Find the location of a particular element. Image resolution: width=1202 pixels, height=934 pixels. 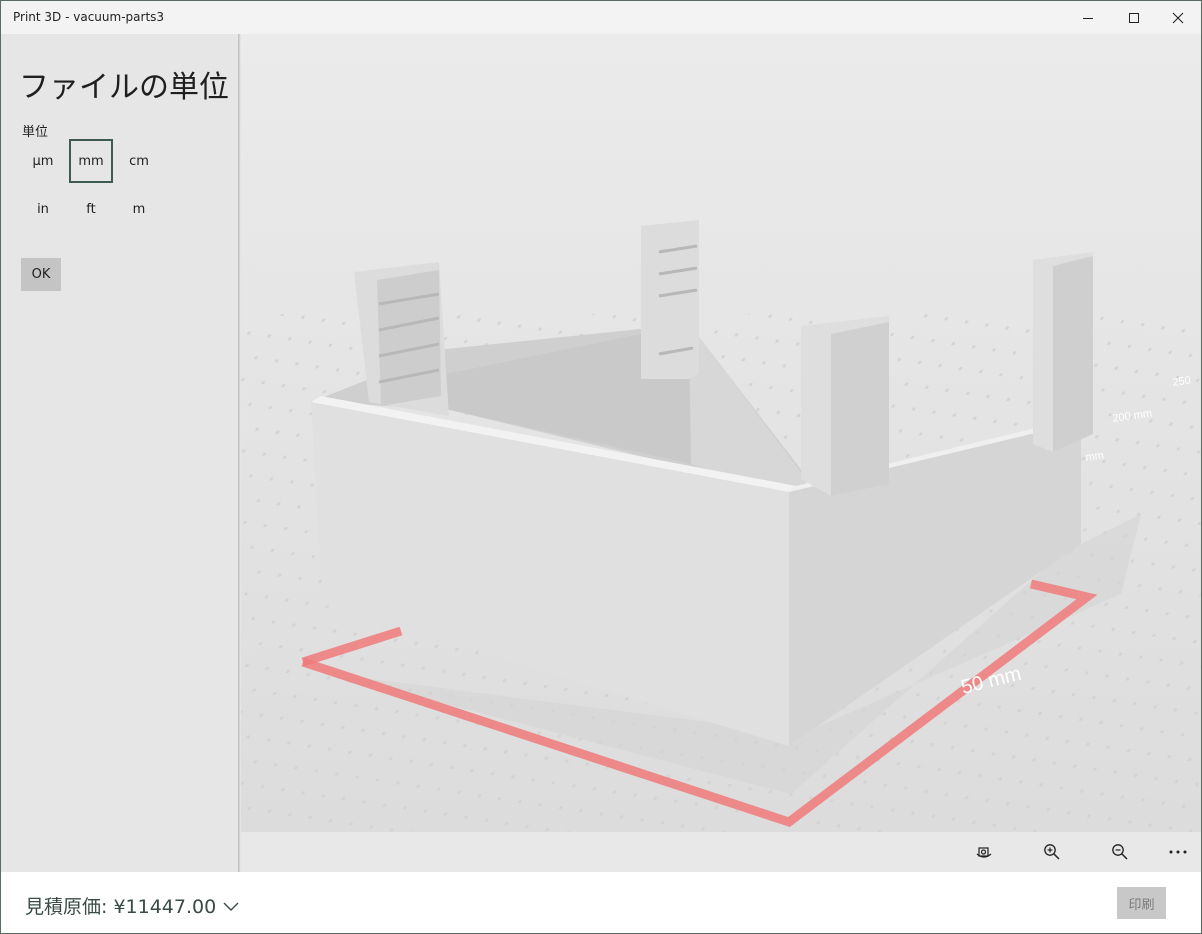

minimize-button is located at coordinates (1088, 17).